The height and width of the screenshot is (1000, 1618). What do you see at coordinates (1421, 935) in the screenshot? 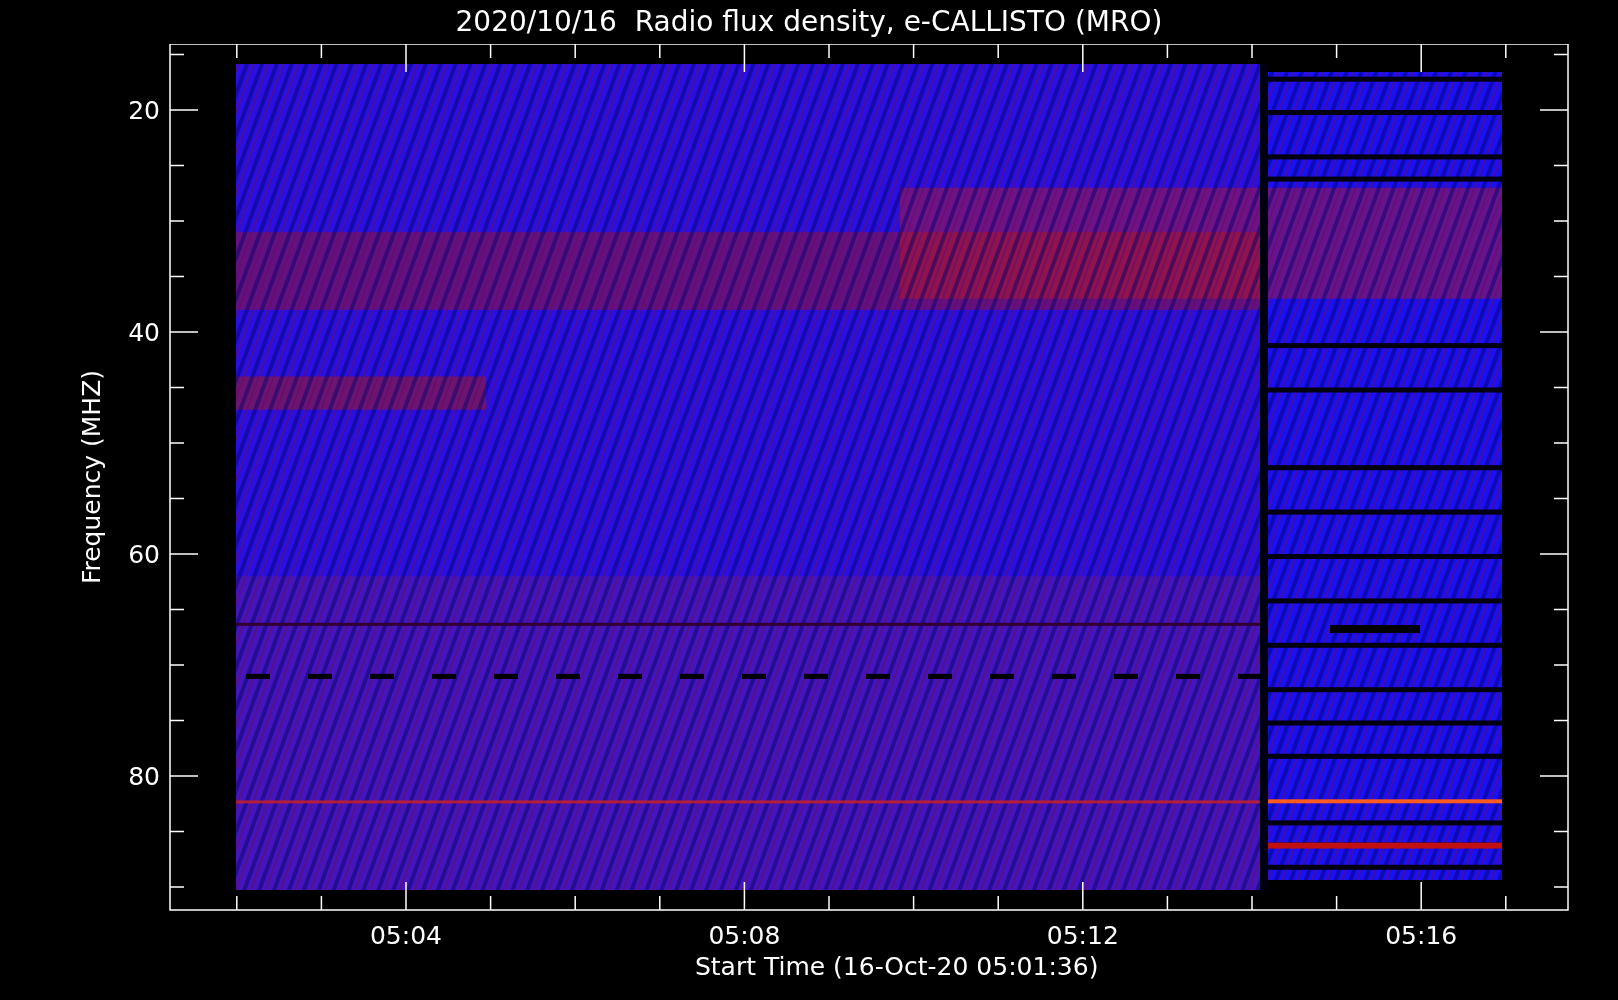
I see `x-tick-label: 05:16` at bounding box center [1421, 935].